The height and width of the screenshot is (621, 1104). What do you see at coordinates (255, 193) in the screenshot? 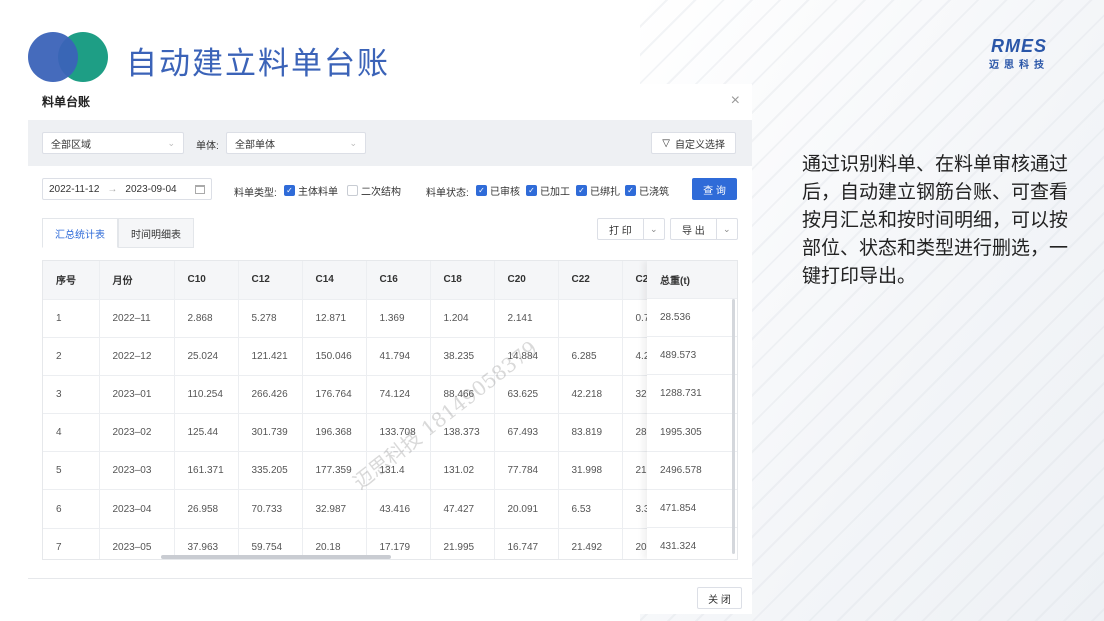
I see `type-label: 料单类型:` at bounding box center [255, 193].